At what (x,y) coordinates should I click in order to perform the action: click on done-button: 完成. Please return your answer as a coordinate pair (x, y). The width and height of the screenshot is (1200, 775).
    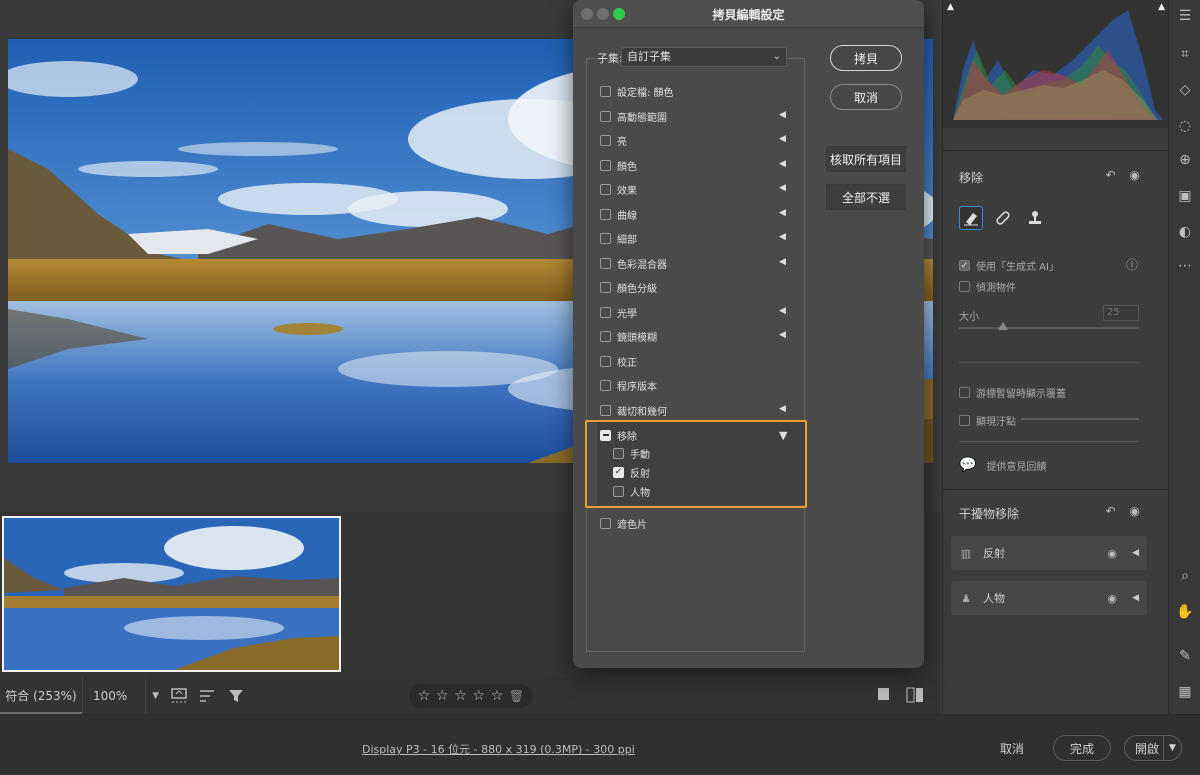
    Looking at the image, I should click on (1082, 748).